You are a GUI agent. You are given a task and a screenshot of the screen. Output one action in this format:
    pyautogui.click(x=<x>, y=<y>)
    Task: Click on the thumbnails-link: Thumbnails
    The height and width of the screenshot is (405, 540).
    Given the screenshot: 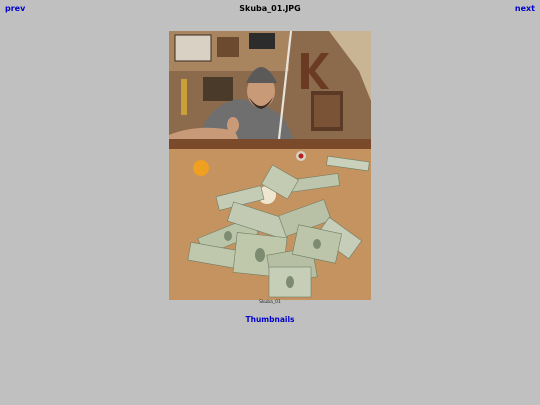 What is the action you would take?
    pyautogui.click(x=270, y=319)
    